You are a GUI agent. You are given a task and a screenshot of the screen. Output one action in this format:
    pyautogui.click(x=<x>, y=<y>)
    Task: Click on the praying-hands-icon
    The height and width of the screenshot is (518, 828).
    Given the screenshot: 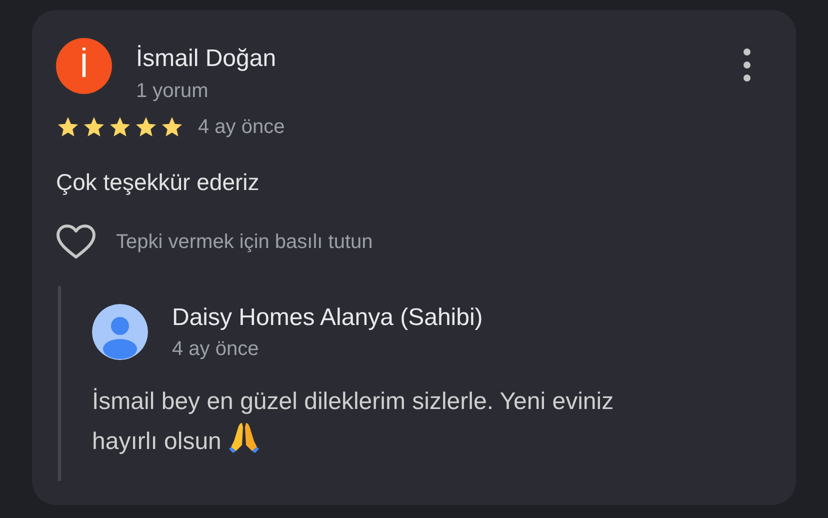 What is the action you would take?
    pyautogui.click(x=244, y=437)
    